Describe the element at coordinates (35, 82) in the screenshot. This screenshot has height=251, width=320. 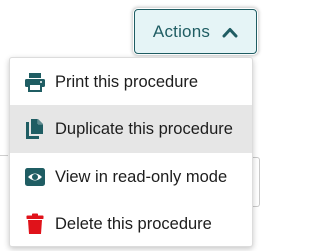
I see `printer-icon` at that location.